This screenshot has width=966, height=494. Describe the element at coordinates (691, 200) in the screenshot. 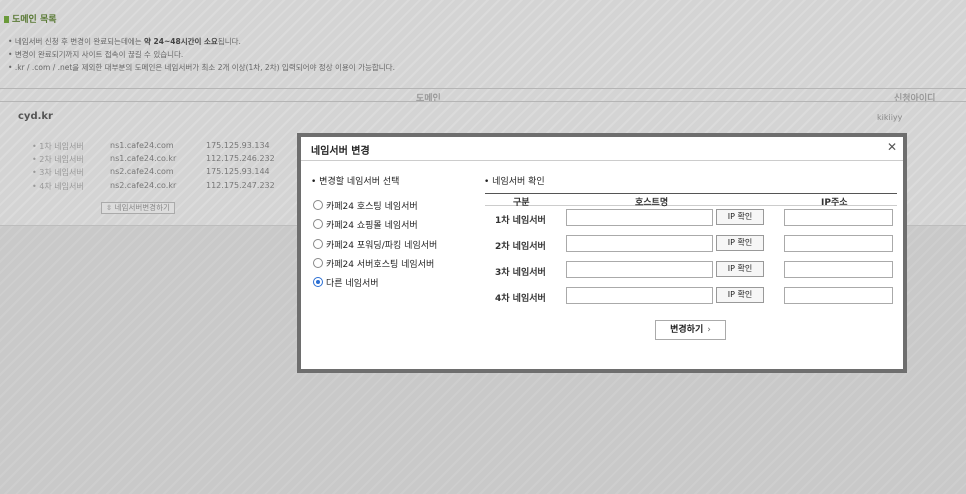

I see `table-header: 구분 호스트명 IP주소` at that location.